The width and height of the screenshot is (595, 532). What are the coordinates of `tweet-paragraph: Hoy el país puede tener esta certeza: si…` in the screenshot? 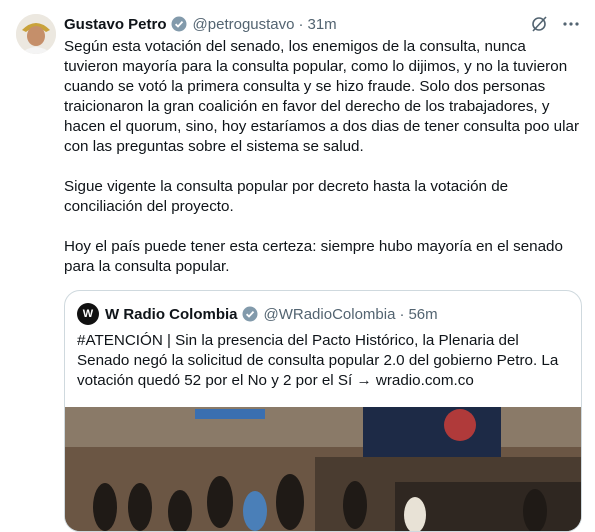 It's located at (313, 256).